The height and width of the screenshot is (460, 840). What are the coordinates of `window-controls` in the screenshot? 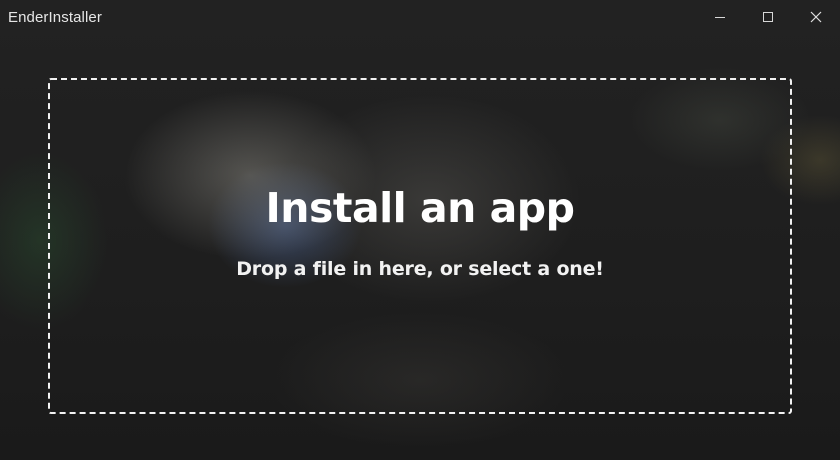 It's located at (768, 17).